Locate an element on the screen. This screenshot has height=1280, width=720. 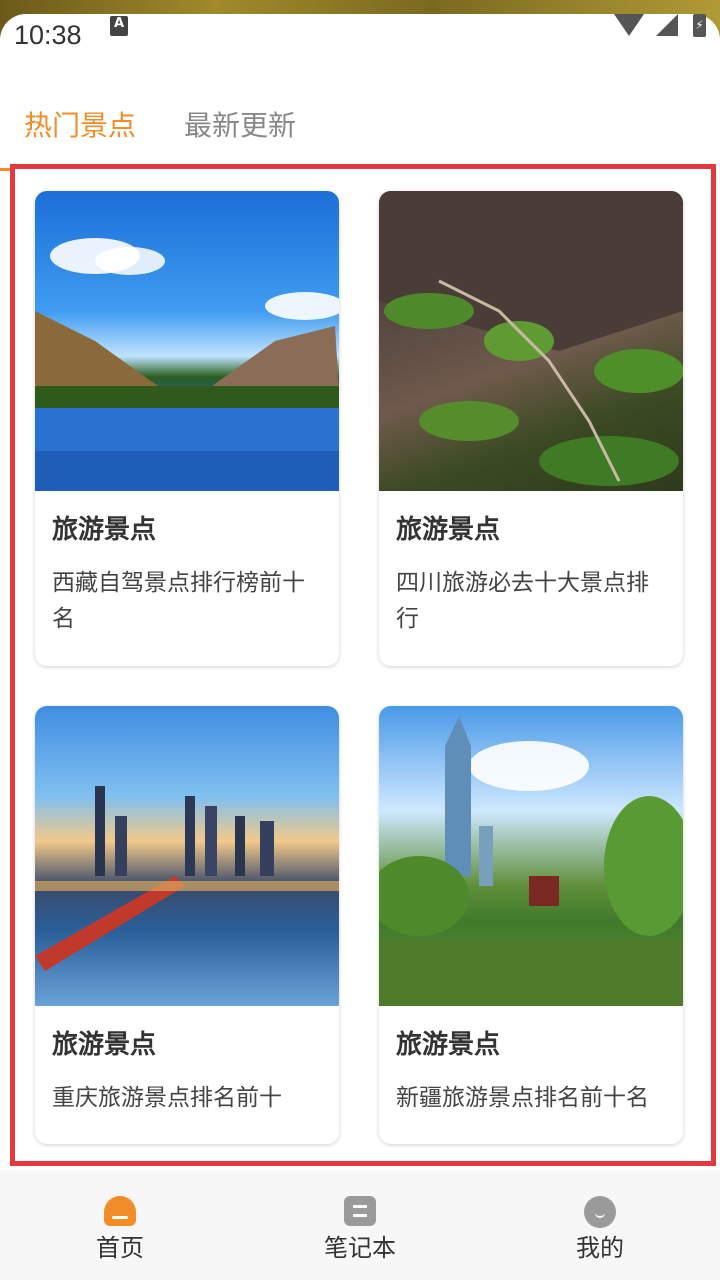
signal-icon is located at coordinates (667, 25).